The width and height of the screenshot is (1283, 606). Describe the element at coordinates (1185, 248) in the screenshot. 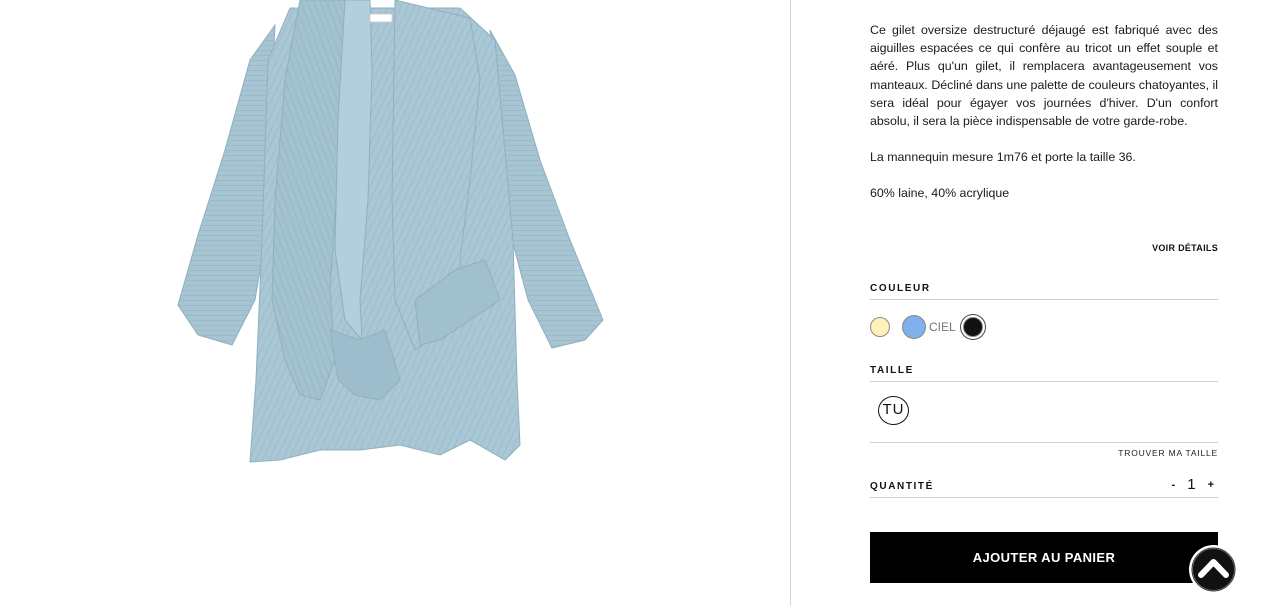

I see `details-link: VOIR DÉTAILS` at that location.